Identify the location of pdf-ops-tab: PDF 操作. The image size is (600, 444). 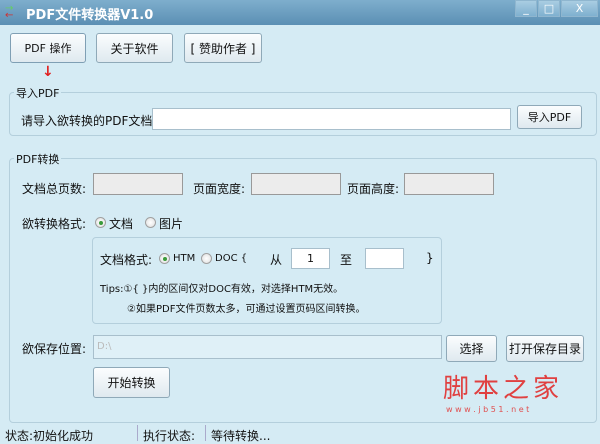
(48, 48).